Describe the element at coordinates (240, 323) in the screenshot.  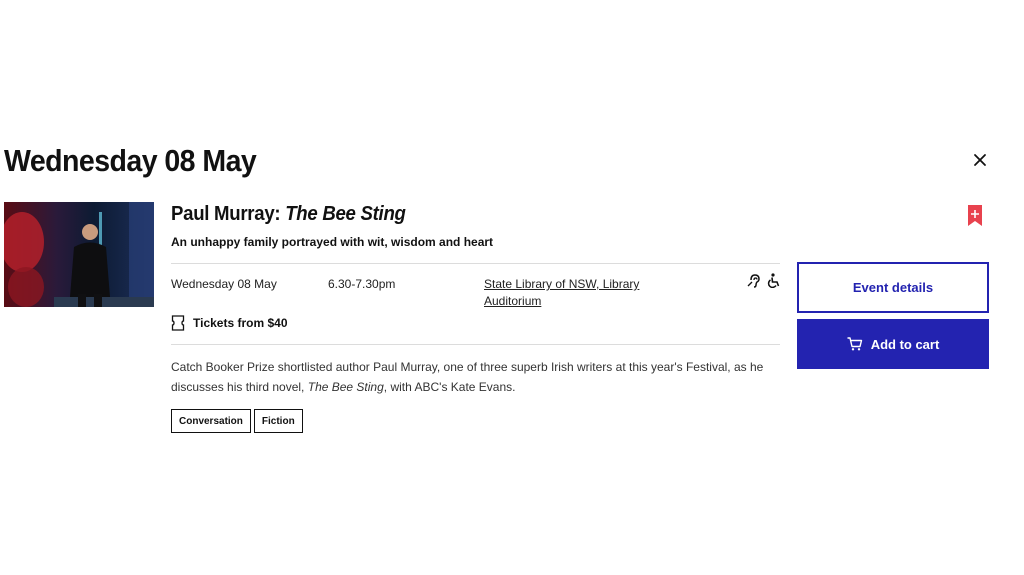
I see `tickets-label: Tickets from $40` at that location.